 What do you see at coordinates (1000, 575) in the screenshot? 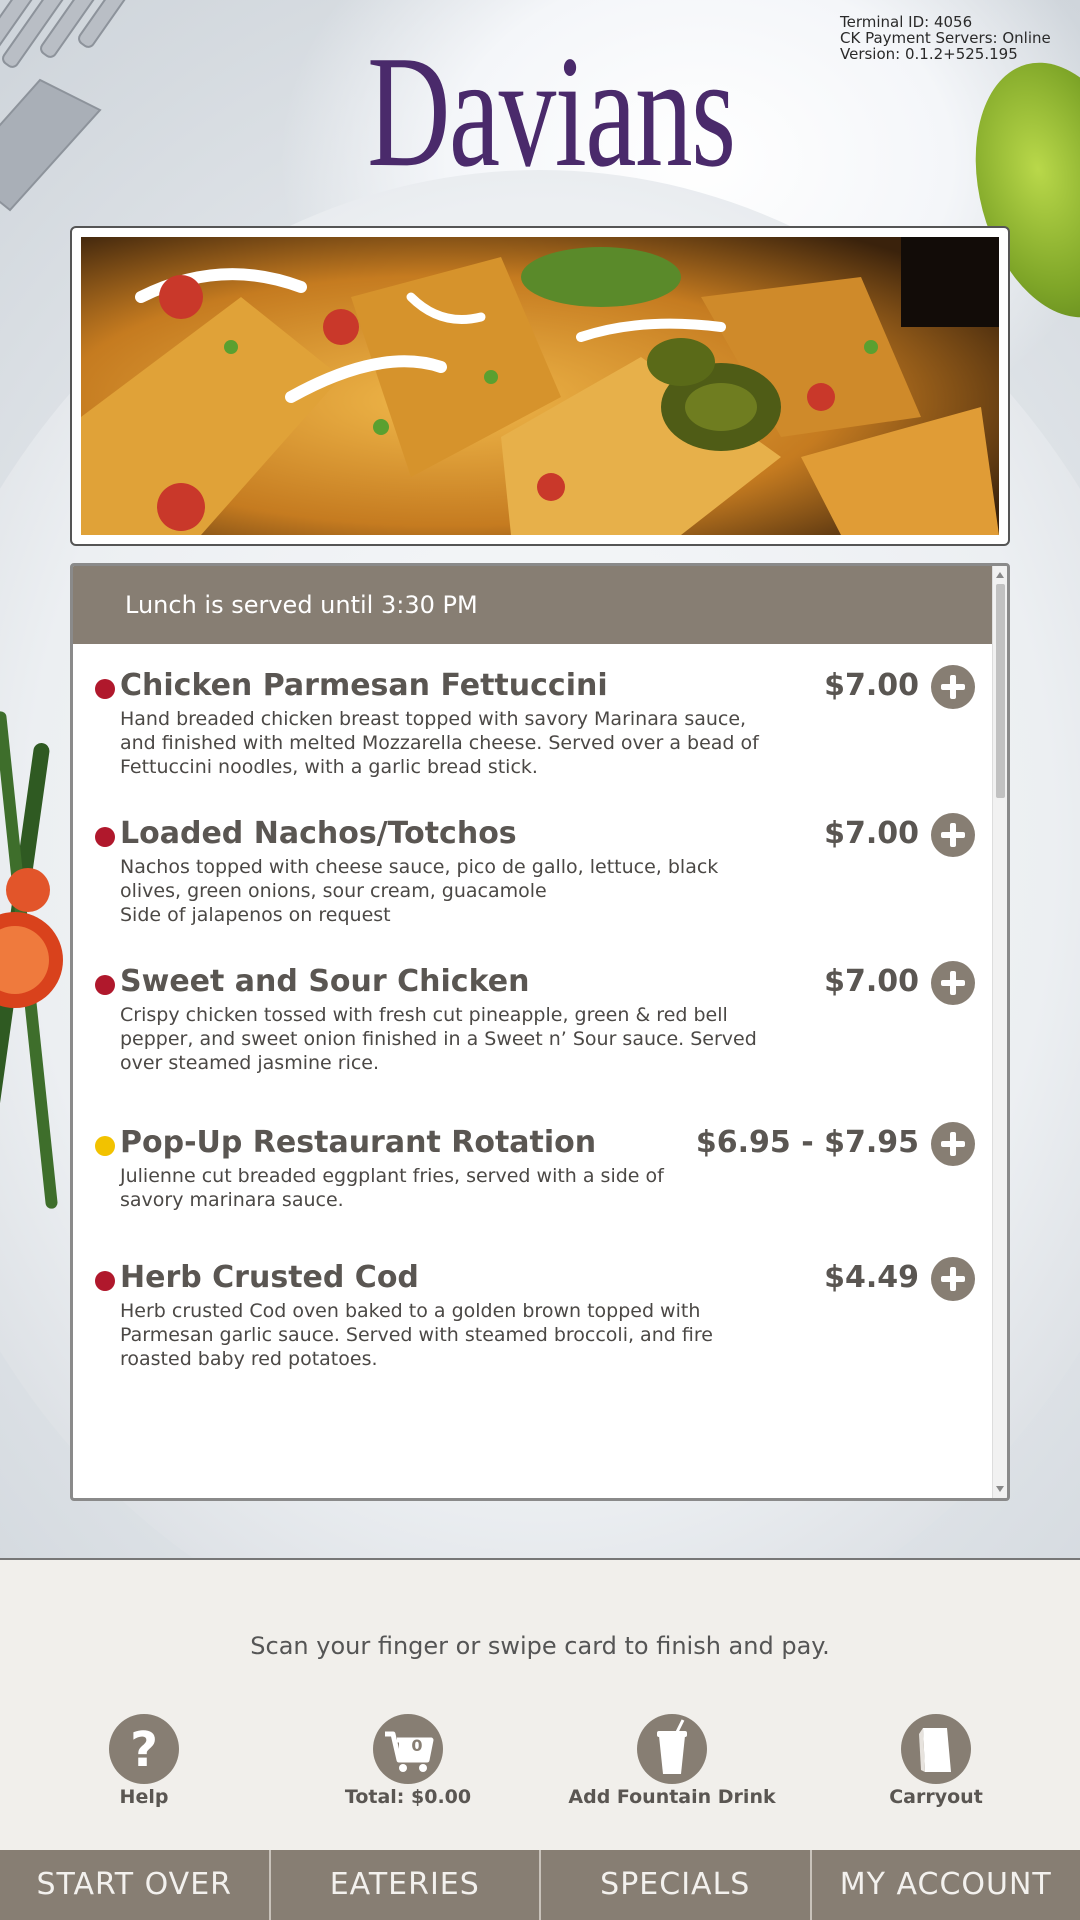
I see `scroll-up-arrow-icon` at bounding box center [1000, 575].